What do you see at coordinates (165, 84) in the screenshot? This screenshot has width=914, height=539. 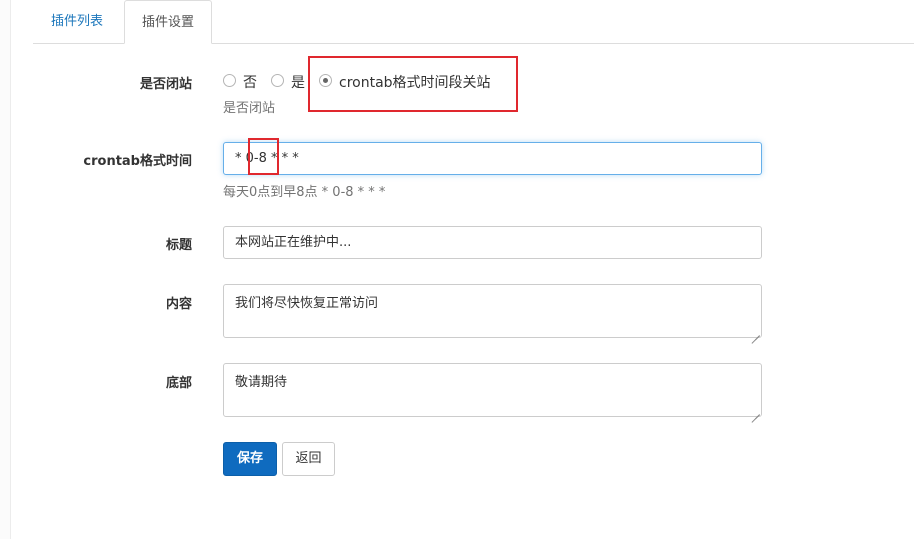 I see `close-site-label: 是否闭站` at bounding box center [165, 84].